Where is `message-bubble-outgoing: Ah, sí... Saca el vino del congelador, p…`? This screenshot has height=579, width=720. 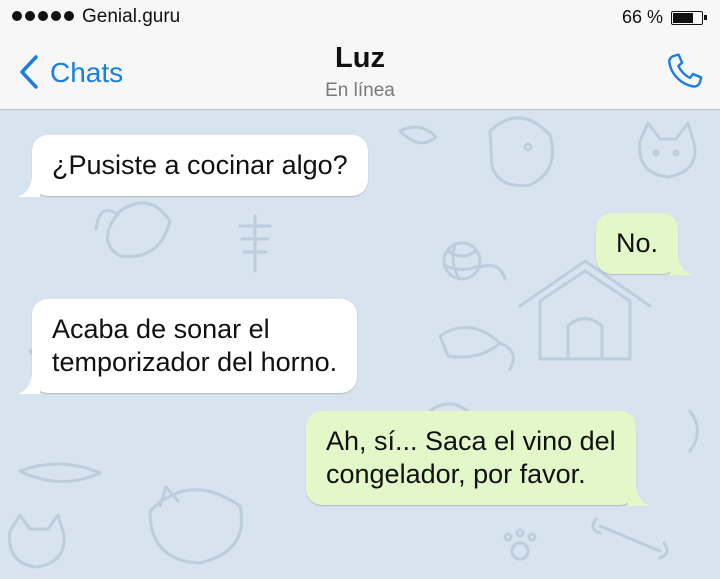 message-bubble-outgoing: Ah, sí... Saca el vino del congelador, p… is located at coordinates (478, 458).